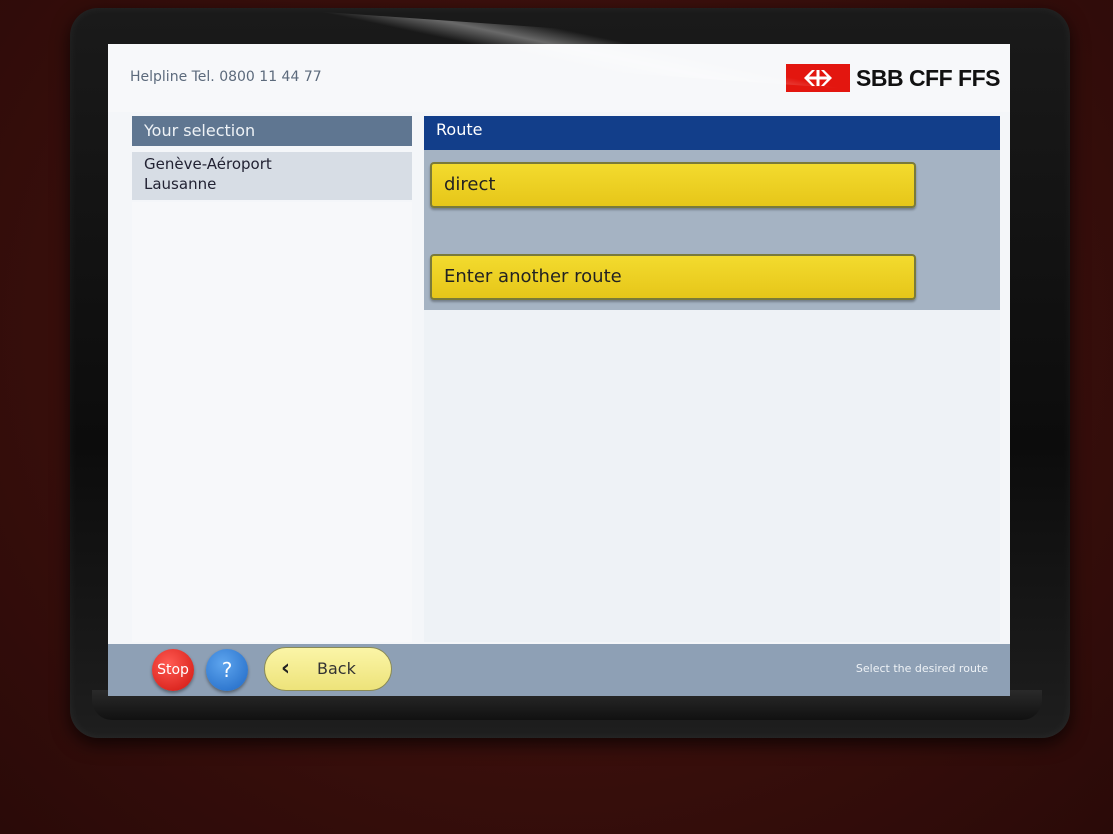 This screenshot has height=834, width=1113. I want to click on chevron-left-icon: ‹, so click(286, 668).